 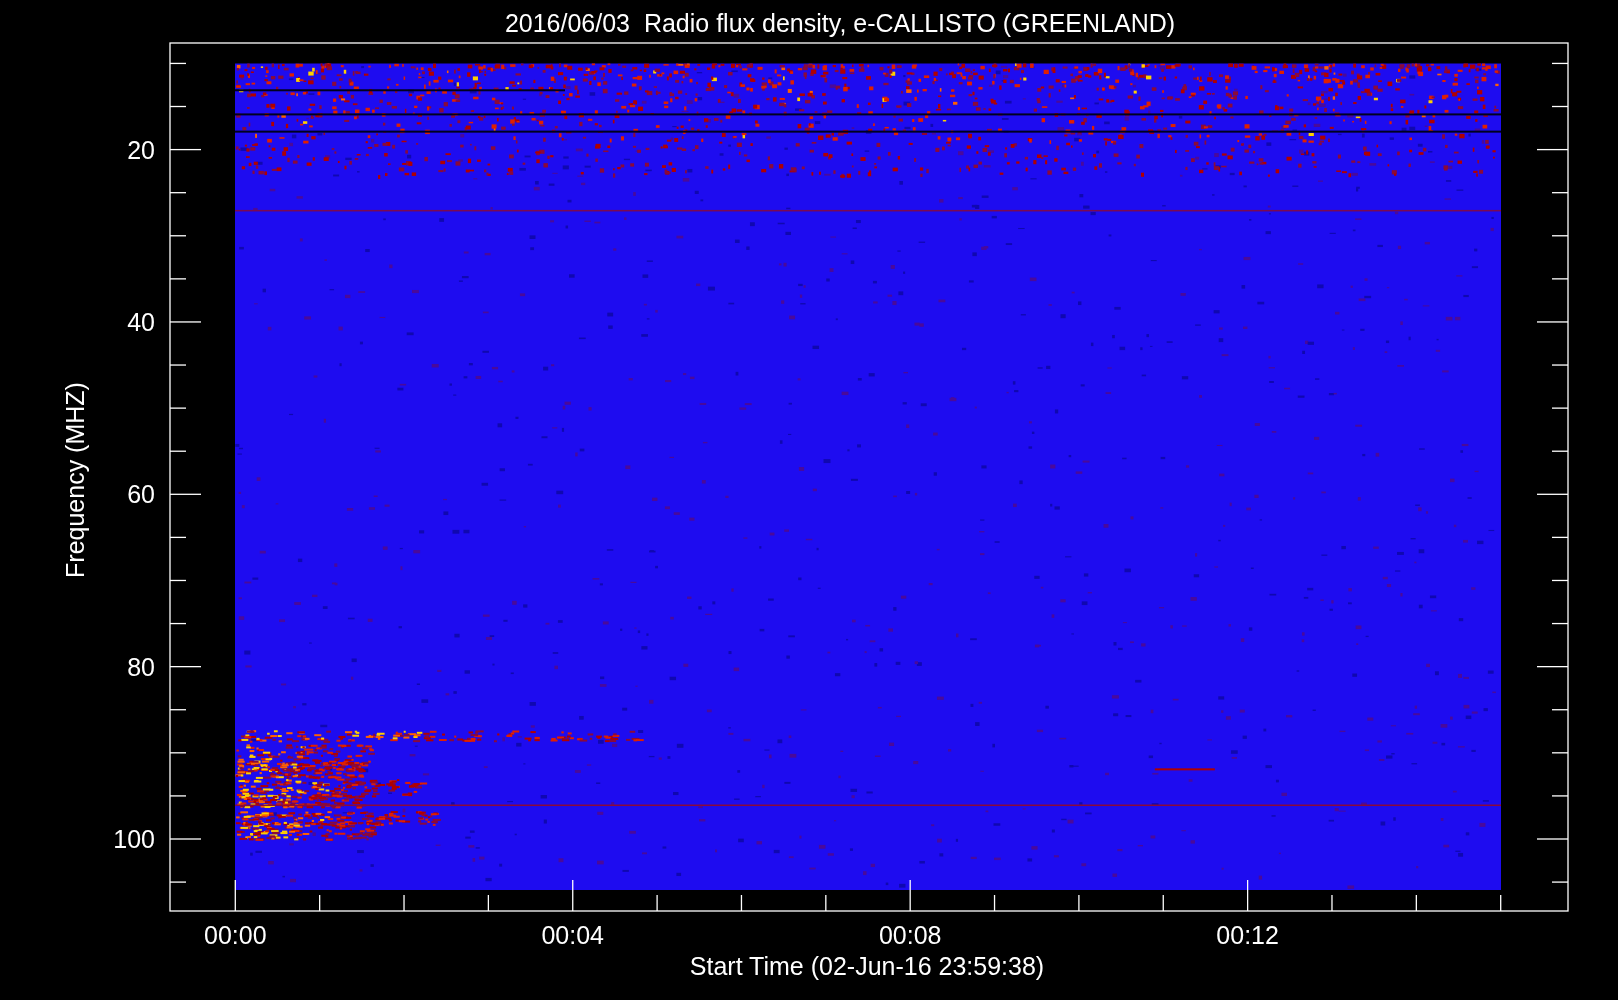 I want to click on y-tick-label: 20, so click(x=141, y=149).